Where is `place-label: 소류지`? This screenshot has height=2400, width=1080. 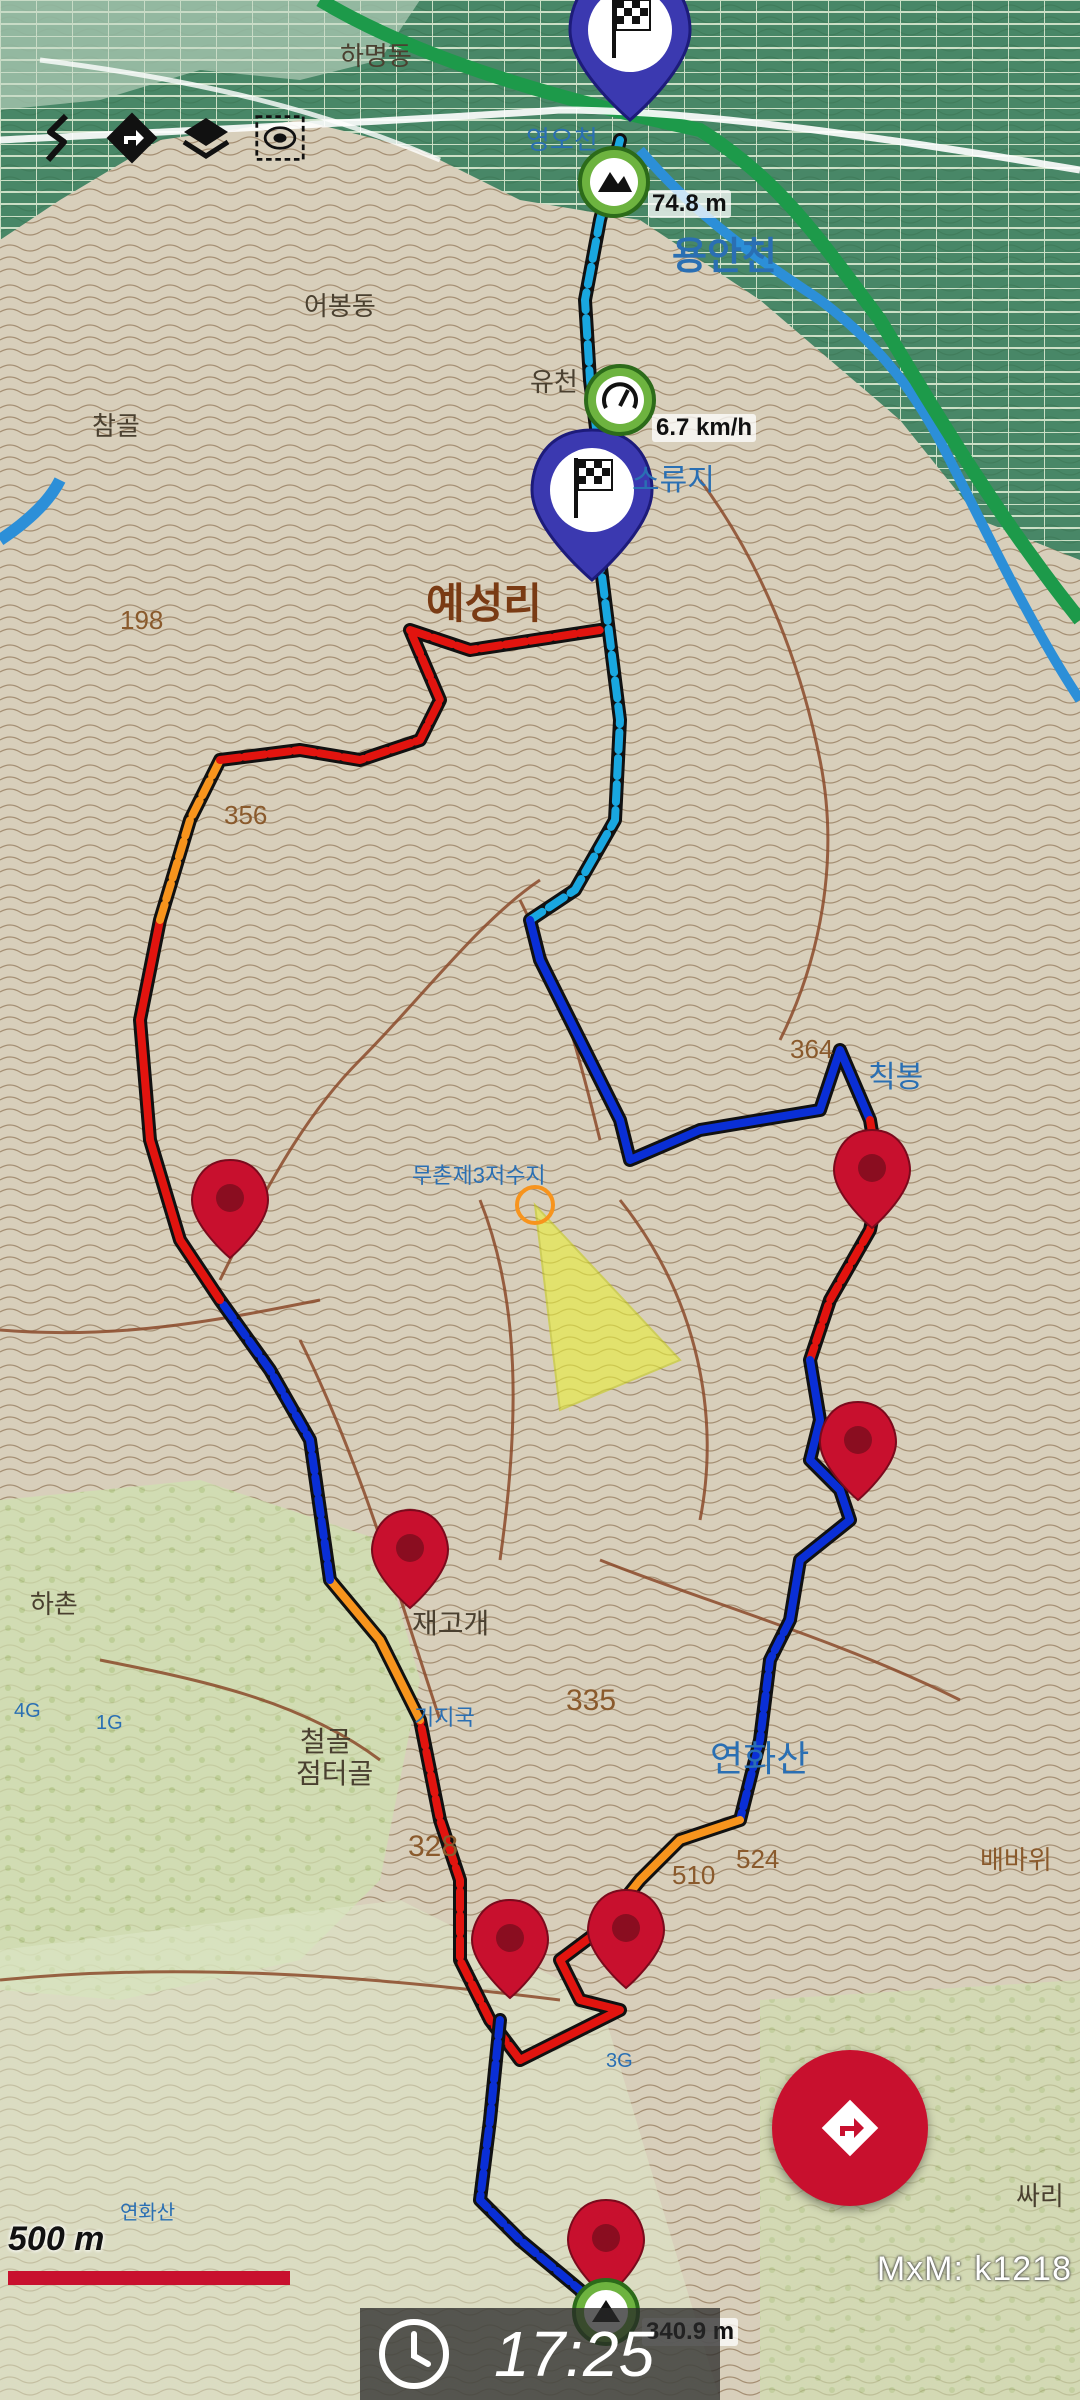 place-label: 소류지 is located at coordinates (673, 480).